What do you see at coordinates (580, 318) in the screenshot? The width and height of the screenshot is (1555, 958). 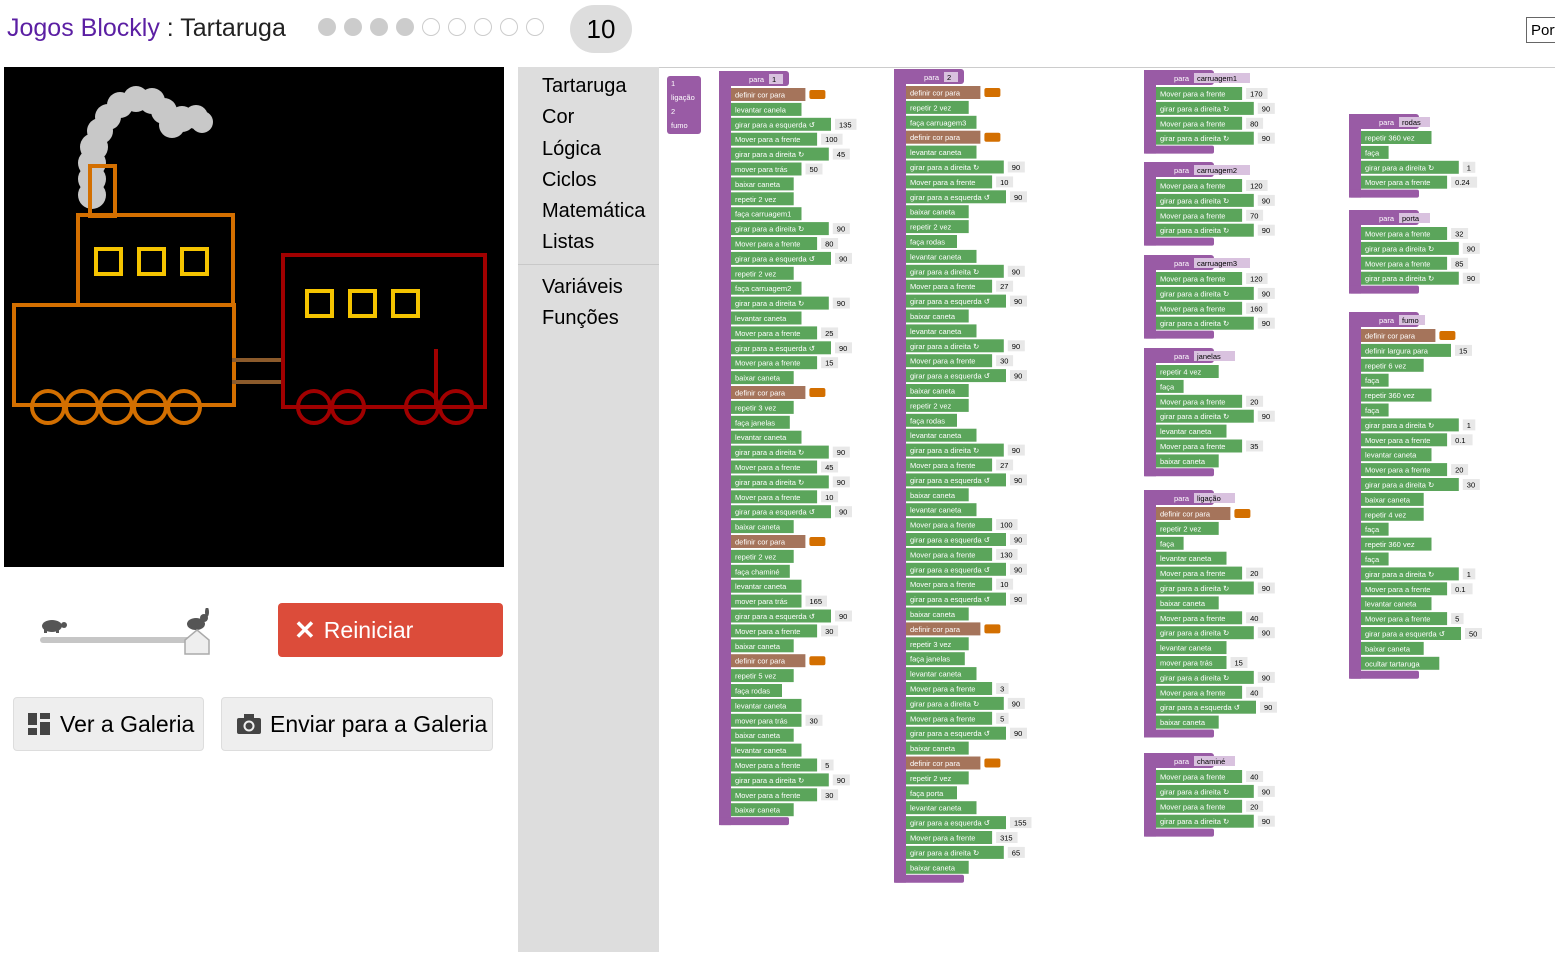 I see `toolbox-category-functions: Funções` at bounding box center [580, 318].